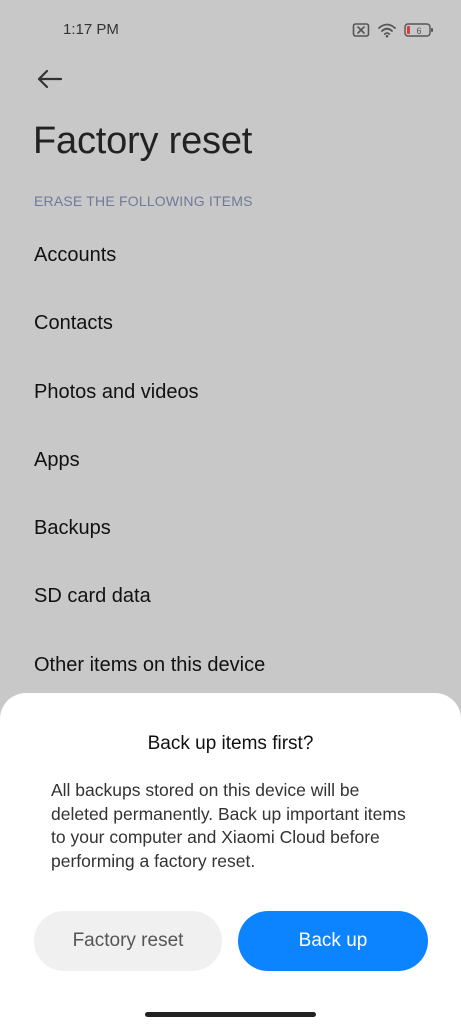 The image size is (461, 1024). I want to click on list-item-accounts: Accounts, so click(75, 255).